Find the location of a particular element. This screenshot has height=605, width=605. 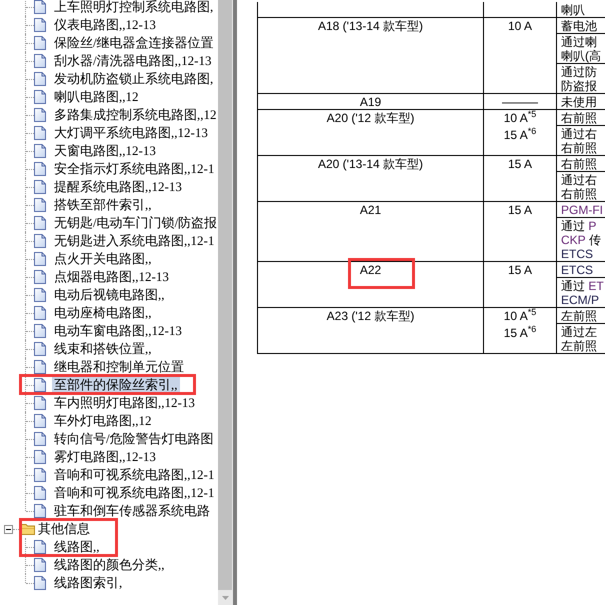

circuit-text: 传 is located at coordinates (594, 240).